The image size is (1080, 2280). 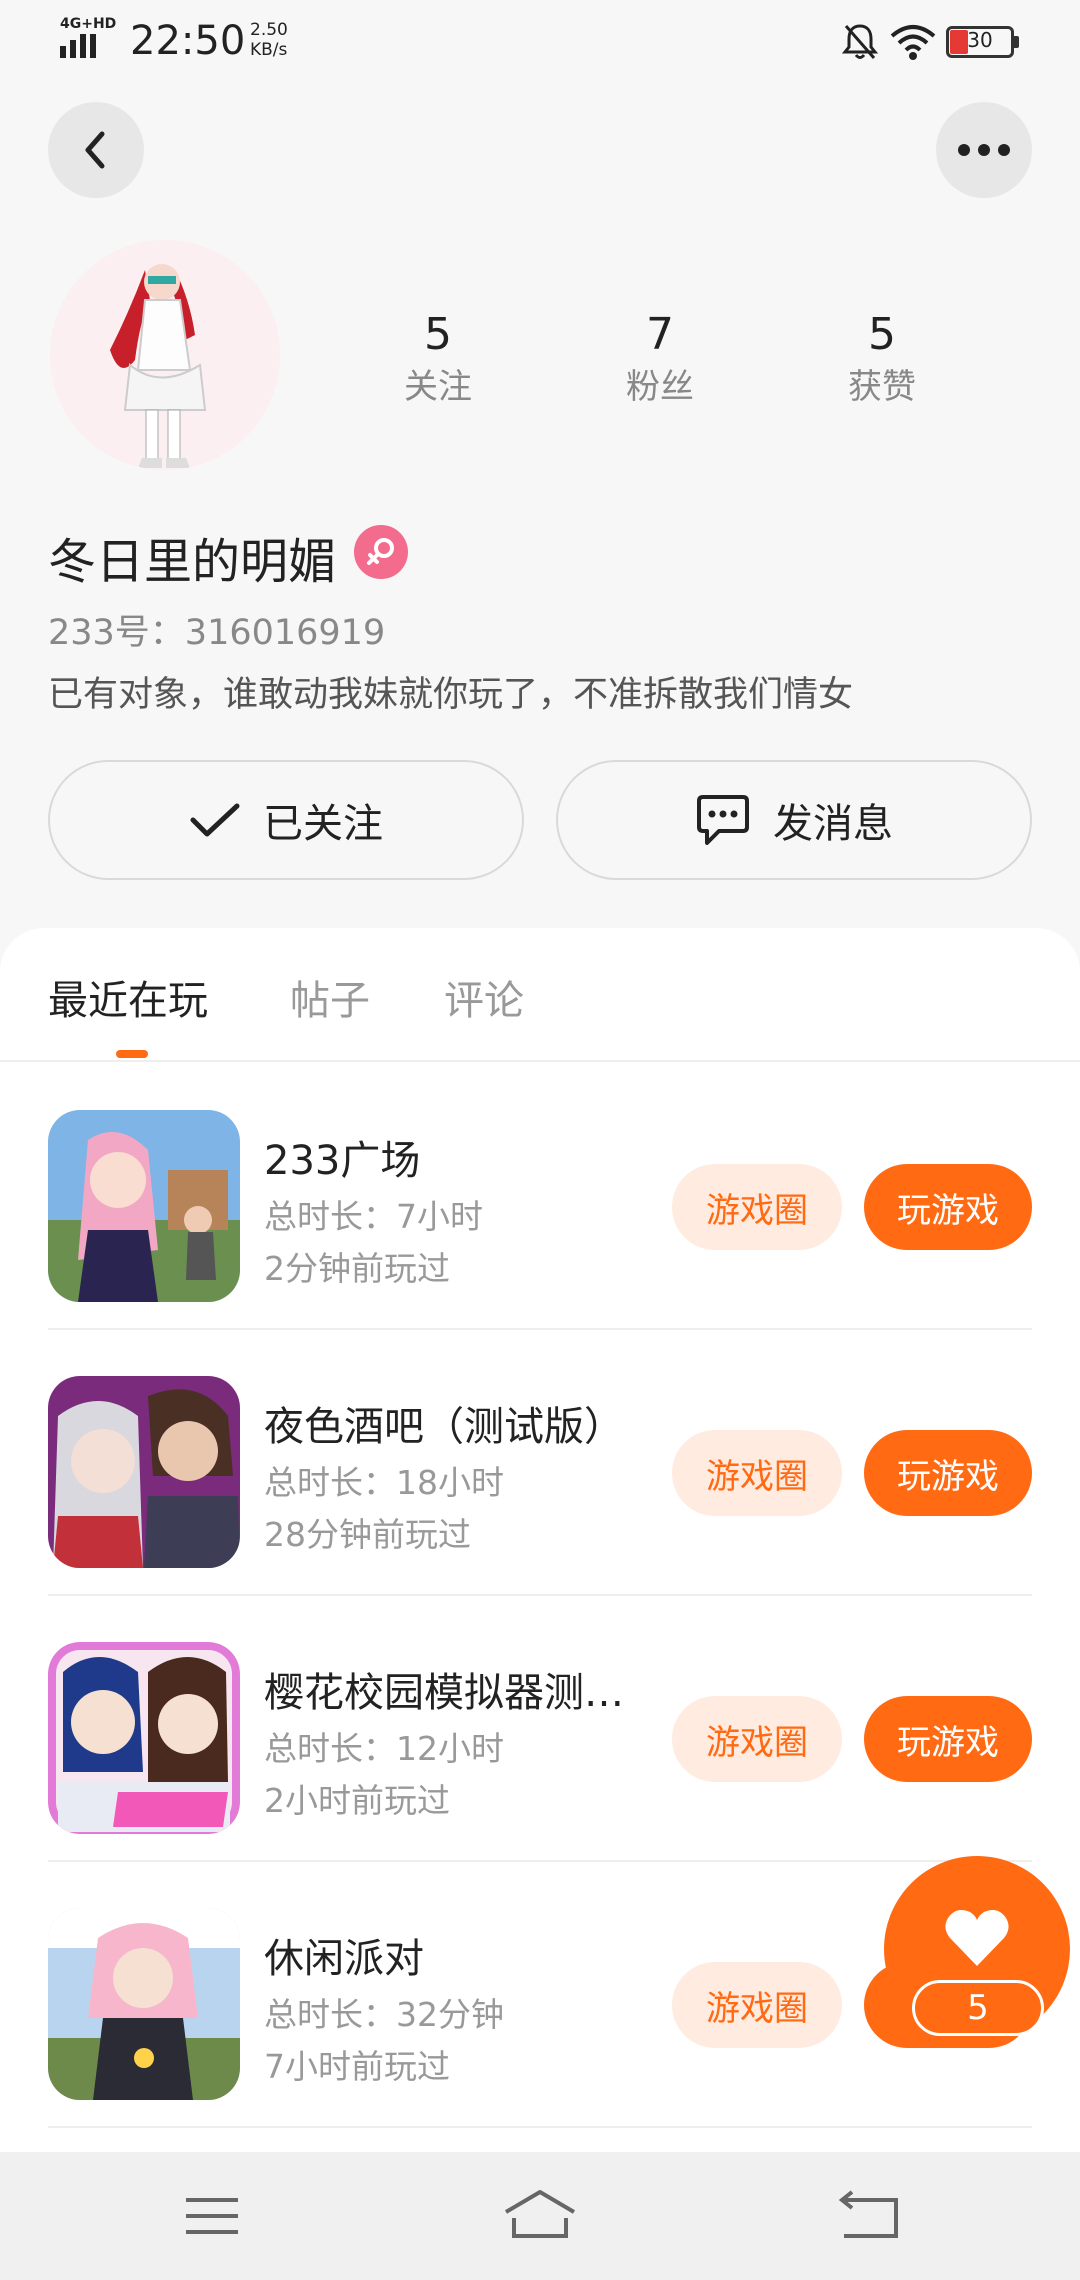 I want to click on clock: 22:50, so click(x=188, y=41).